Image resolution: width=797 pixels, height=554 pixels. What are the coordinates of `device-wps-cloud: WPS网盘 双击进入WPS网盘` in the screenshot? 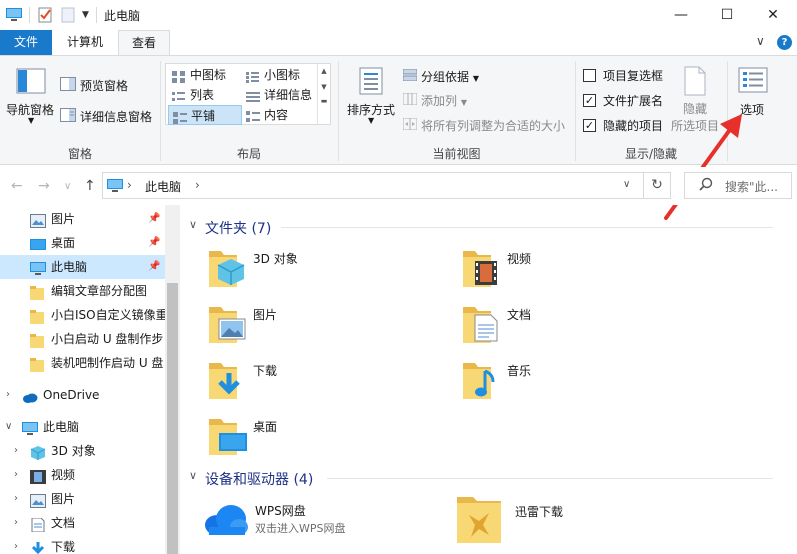 It's located at (323, 521).